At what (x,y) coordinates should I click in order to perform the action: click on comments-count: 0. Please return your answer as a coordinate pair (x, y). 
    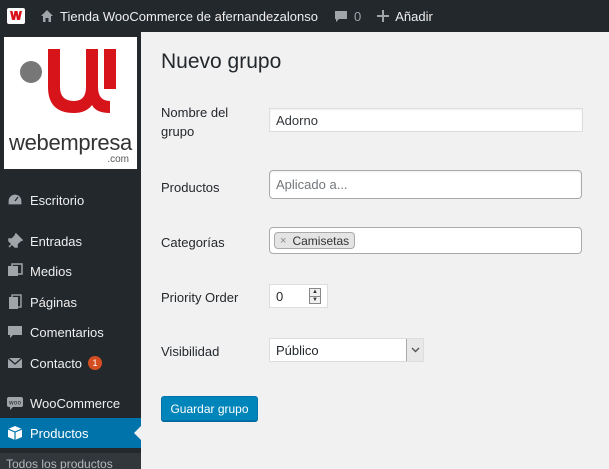
    Looking at the image, I should click on (357, 16).